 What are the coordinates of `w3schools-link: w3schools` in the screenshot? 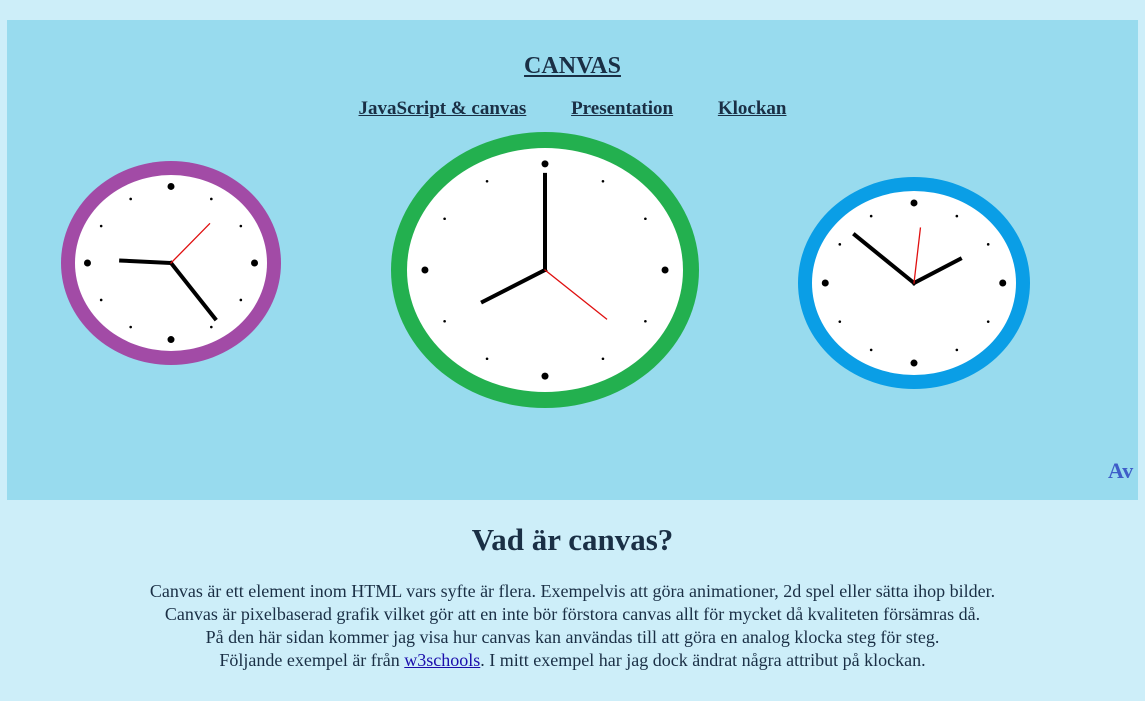 It's located at (442, 660).